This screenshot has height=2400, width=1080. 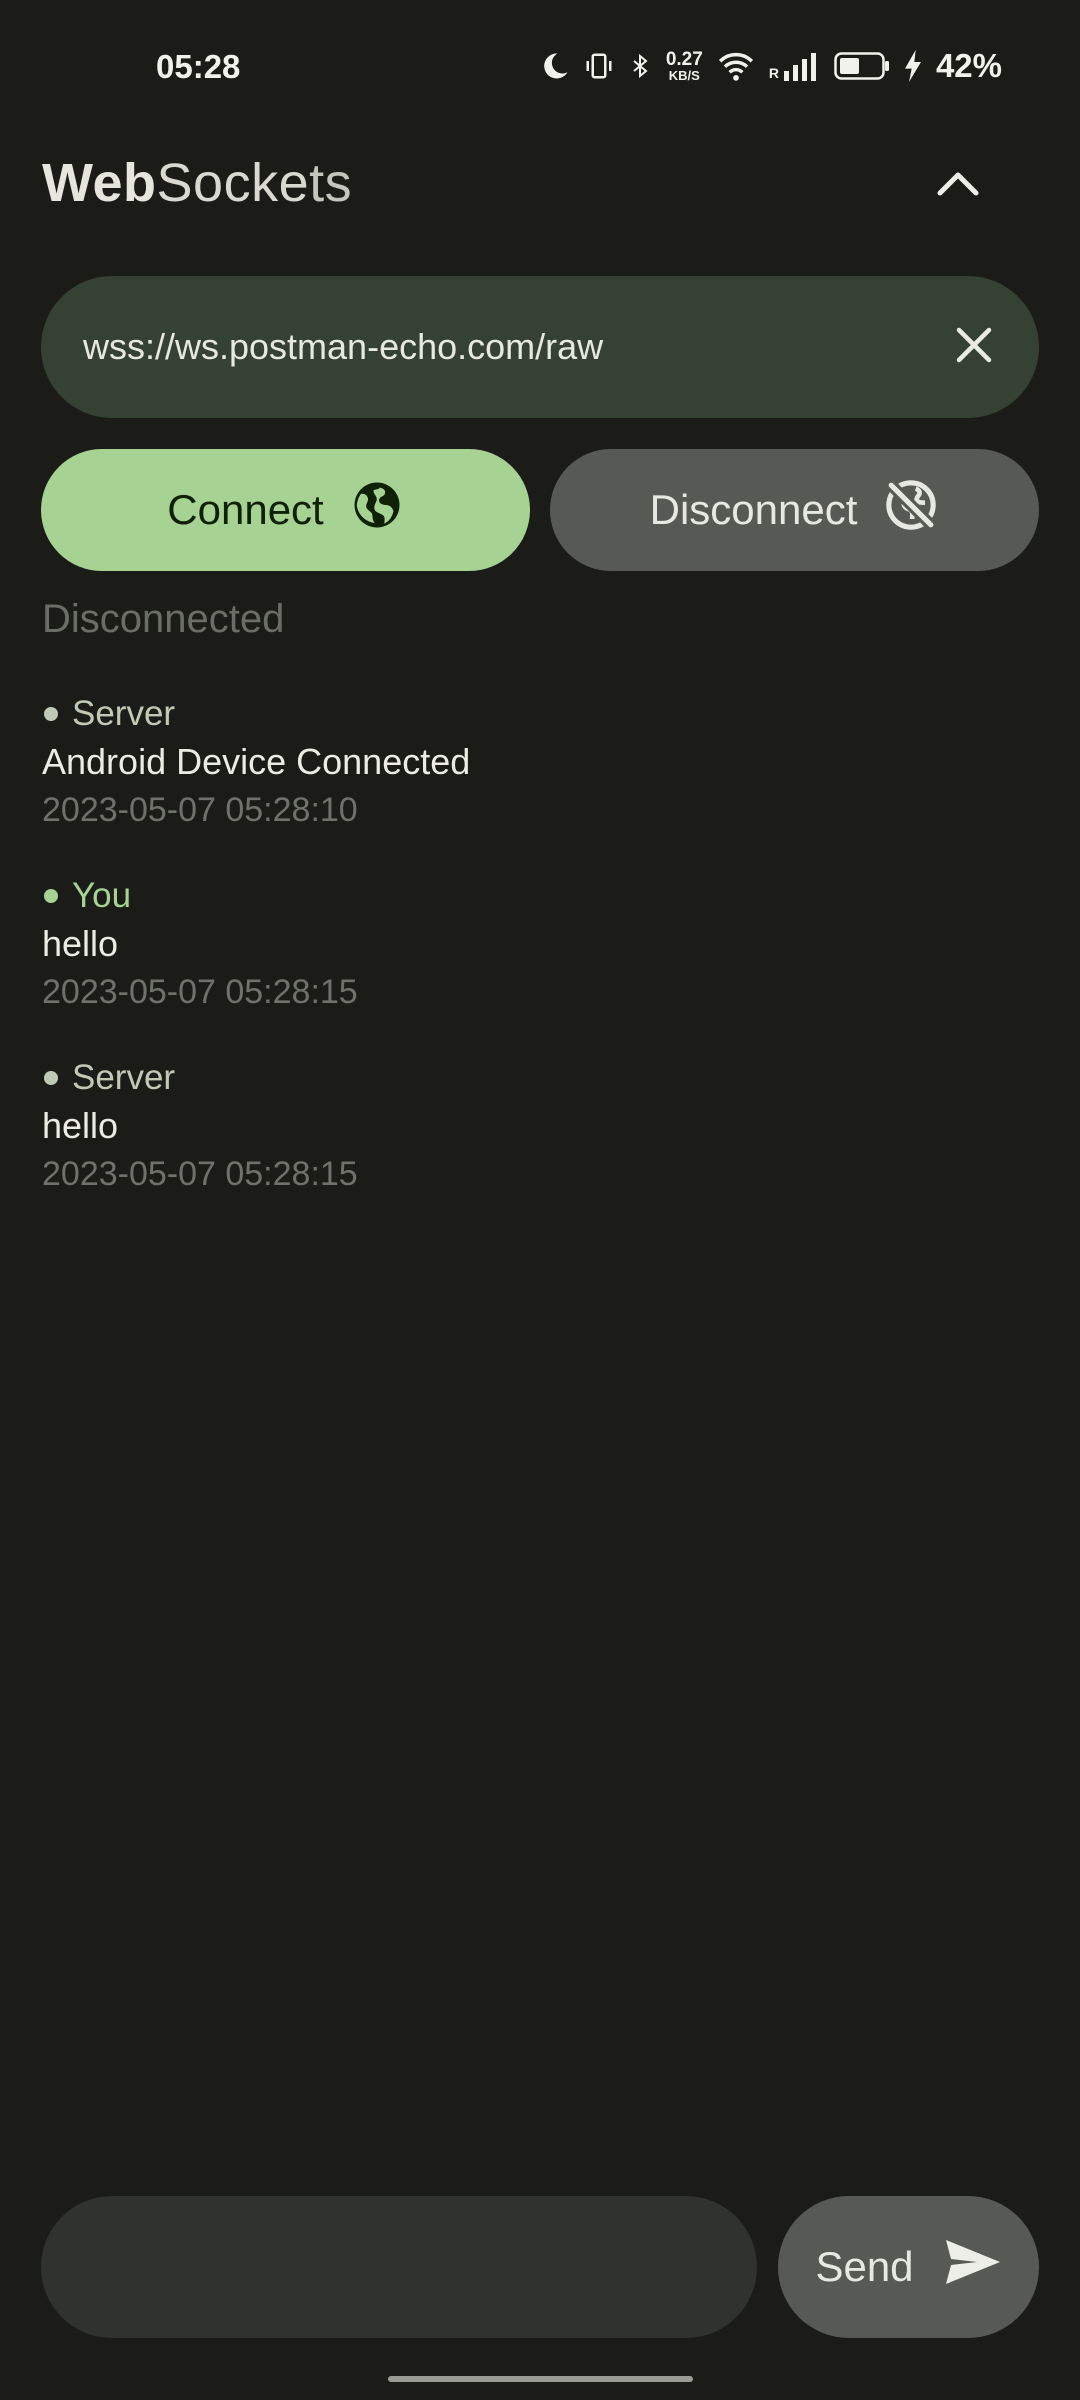 What do you see at coordinates (968, 65) in the screenshot?
I see `battery-percent: 42%` at bounding box center [968, 65].